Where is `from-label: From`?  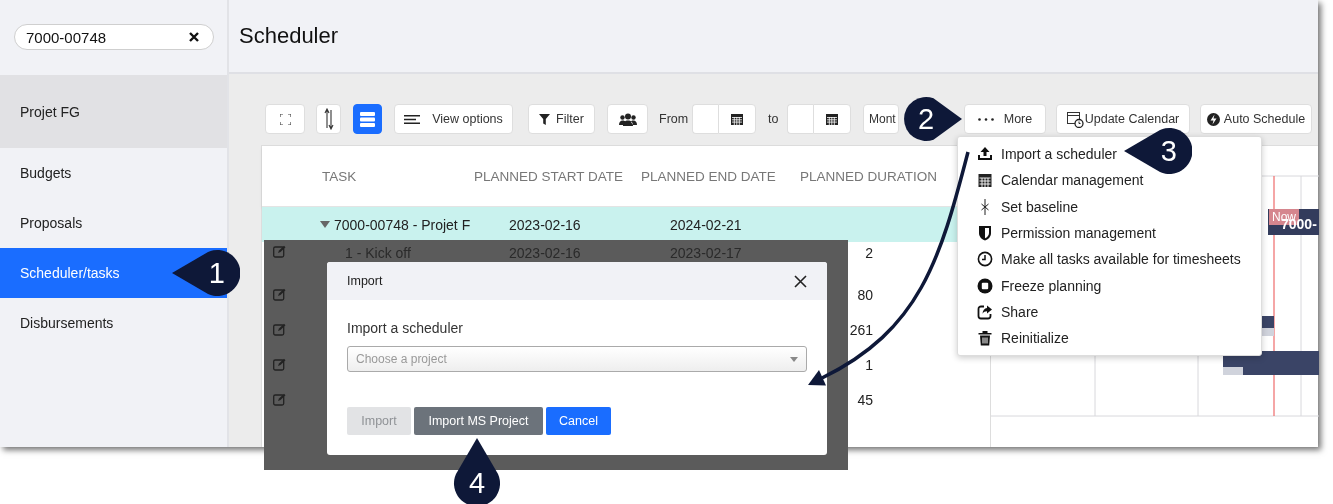 from-label: From is located at coordinates (674, 119).